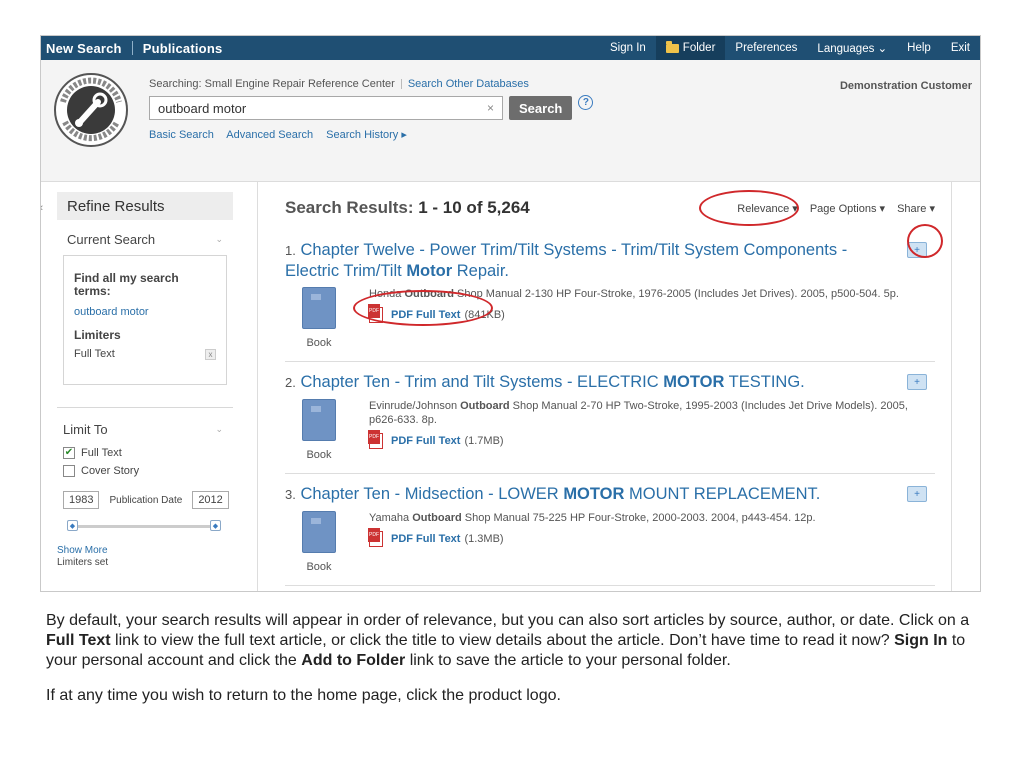  Describe the element at coordinates (921, 640) in the screenshot. I see `caption-sign-in-term: Sign In` at that location.